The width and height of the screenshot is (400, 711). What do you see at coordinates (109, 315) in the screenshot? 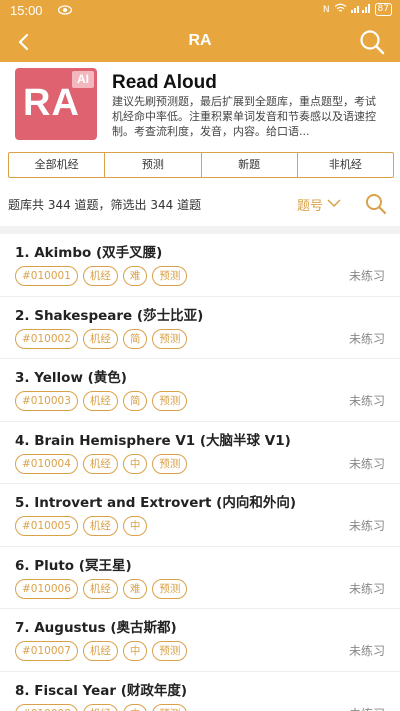
I see `question-title: 2. Shakespeare (莎士比亚)` at bounding box center [109, 315].